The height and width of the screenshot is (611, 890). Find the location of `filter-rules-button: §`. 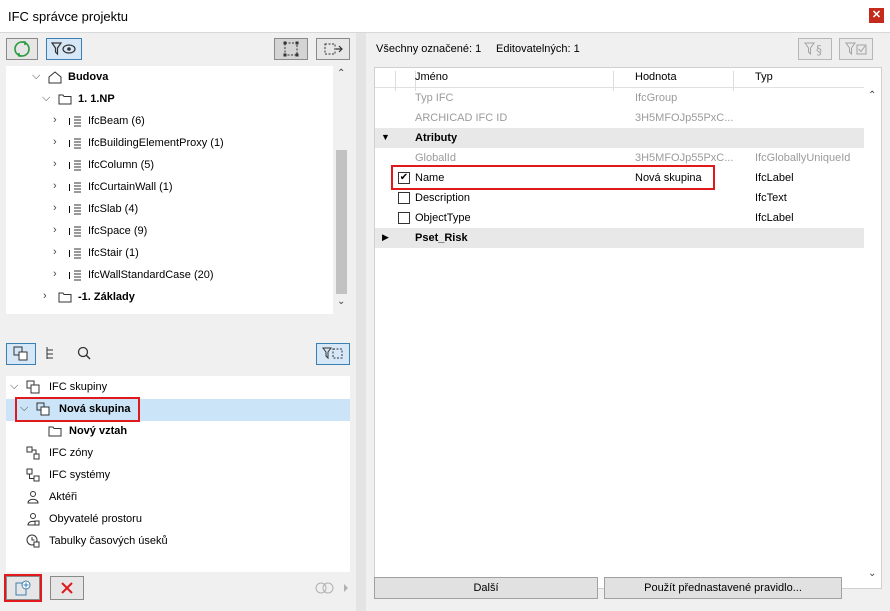

filter-rules-button: § is located at coordinates (815, 49).